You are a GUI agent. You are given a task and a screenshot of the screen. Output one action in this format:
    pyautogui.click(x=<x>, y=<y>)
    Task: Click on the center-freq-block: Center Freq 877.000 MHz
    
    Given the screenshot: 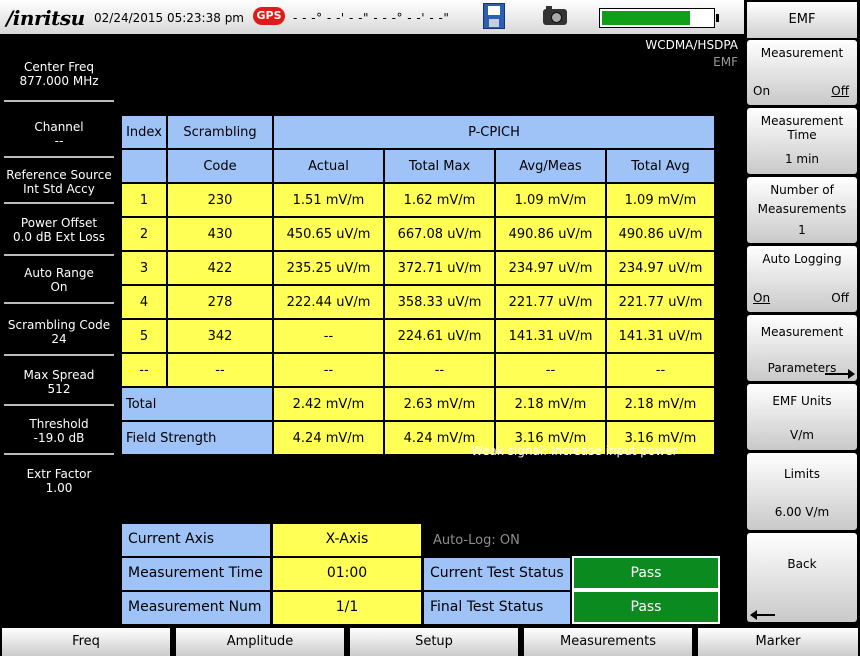 What is the action you would take?
    pyautogui.click(x=59, y=81)
    